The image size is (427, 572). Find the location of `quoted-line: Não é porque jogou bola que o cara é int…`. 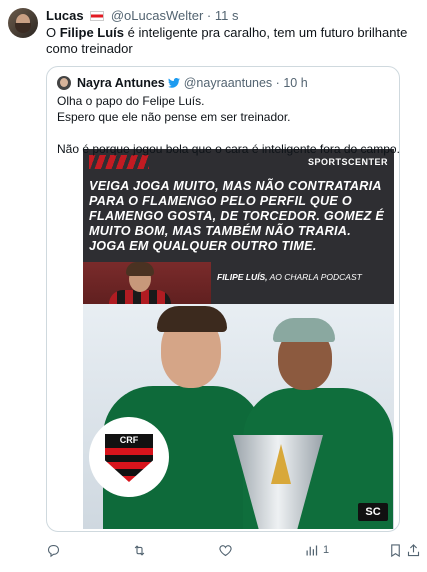

quoted-line: Não é porque jogou bola que o cara é int… is located at coordinates (228, 149).